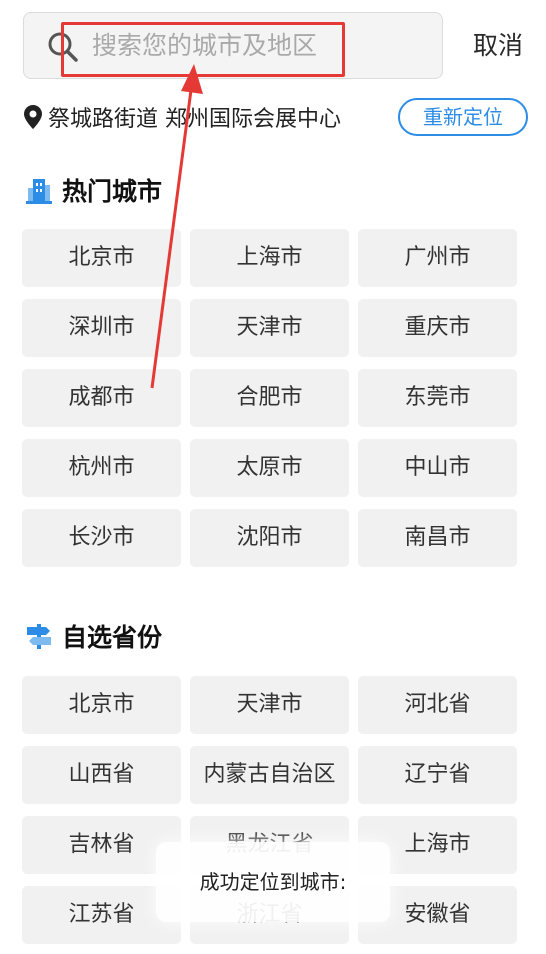 This screenshot has width=546, height=954. What do you see at coordinates (269, 398) in the screenshot?
I see `grid-item: 合肥市` at bounding box center [269, 398].